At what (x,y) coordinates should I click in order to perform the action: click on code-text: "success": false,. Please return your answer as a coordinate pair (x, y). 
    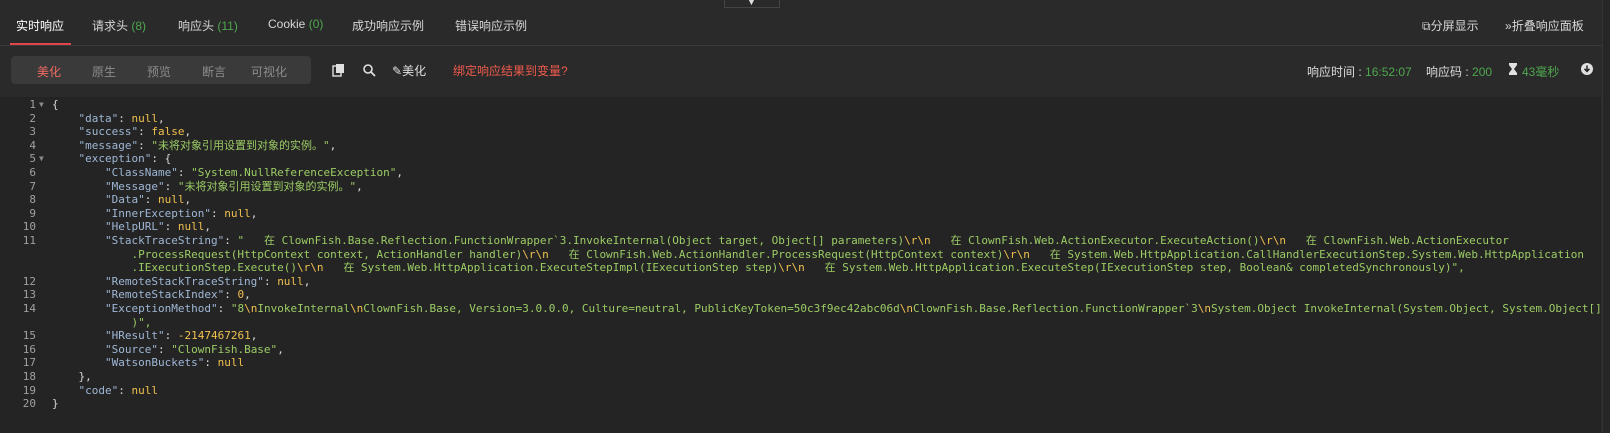
    Looking at the image, I should click on (135, 132).